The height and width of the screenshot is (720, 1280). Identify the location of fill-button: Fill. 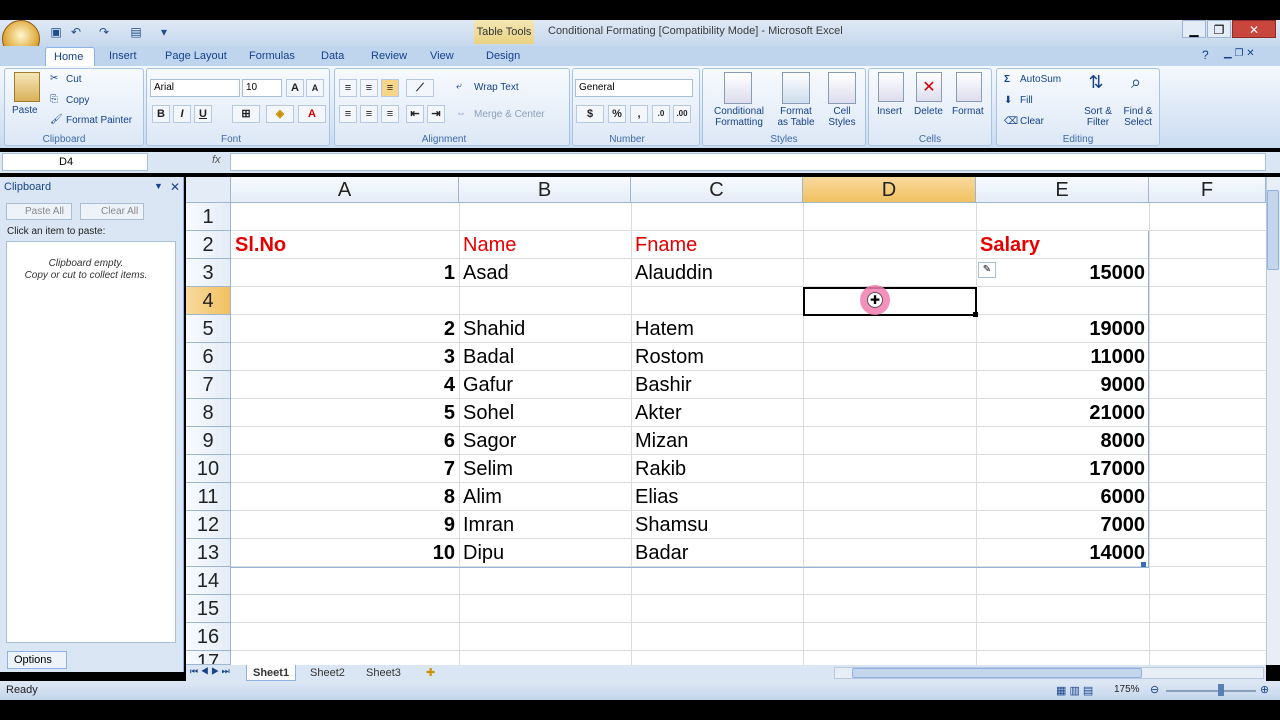
(1026, 100).